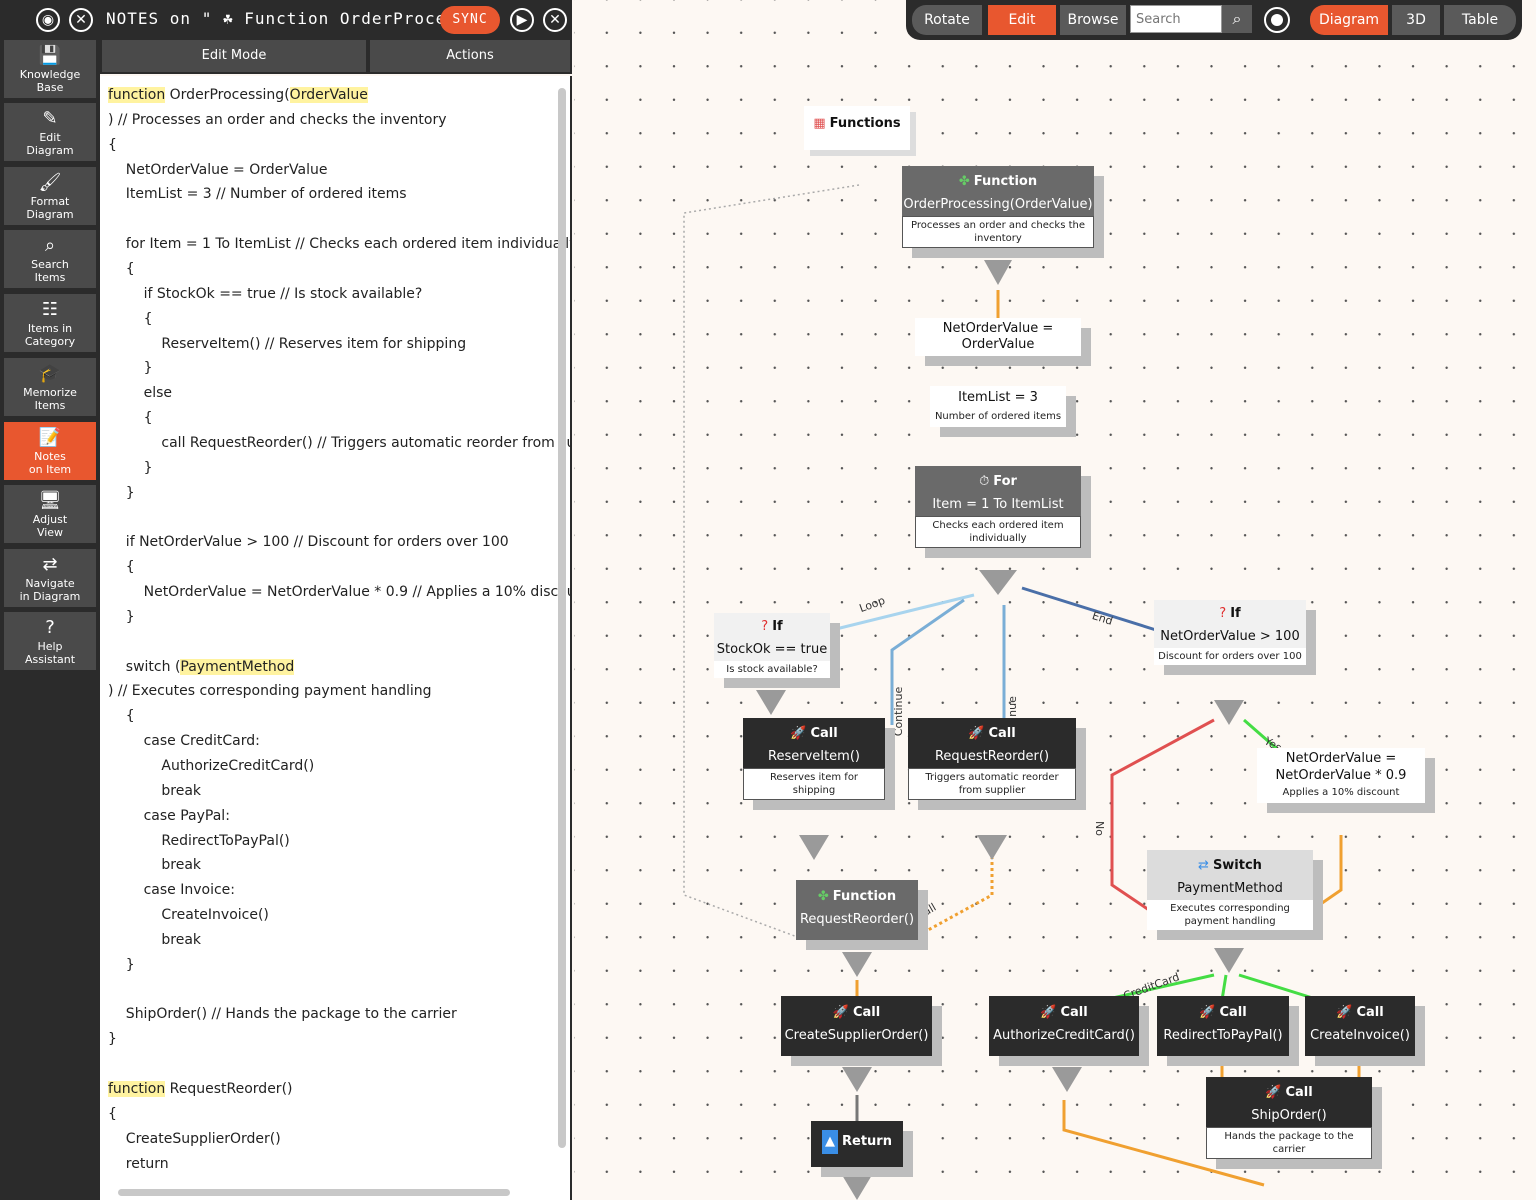  What do you see at coordinates (772, 649) in the screenshot?
I see `node-sub: StockOk == true` at bounding box center [772, 649].